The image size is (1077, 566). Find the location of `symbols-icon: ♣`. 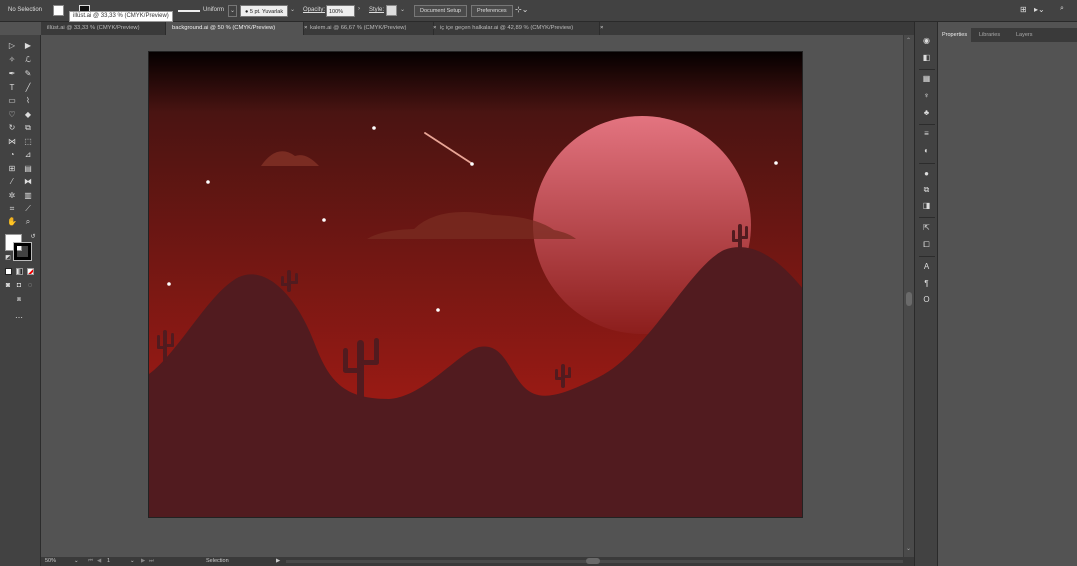

symbols-icon: ♣ is located at coordinates (926, 112).